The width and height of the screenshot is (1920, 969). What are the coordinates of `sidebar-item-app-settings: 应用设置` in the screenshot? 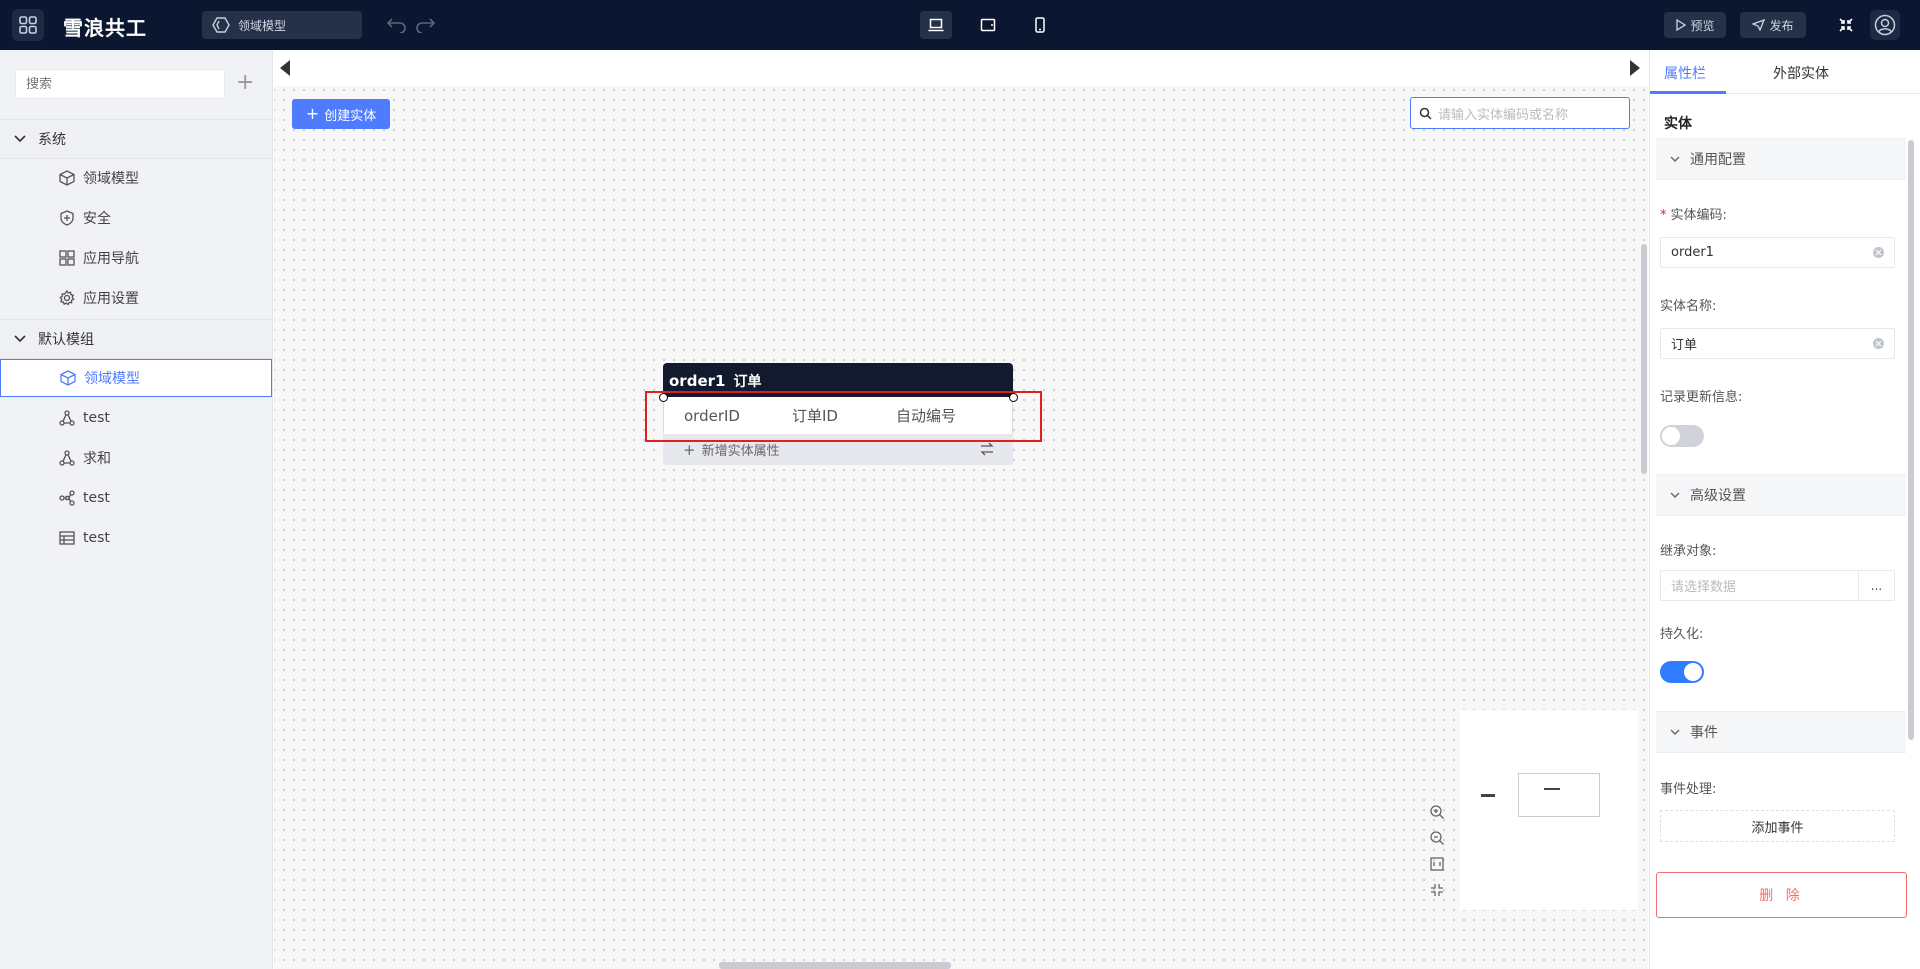 It's located at (136, 298).